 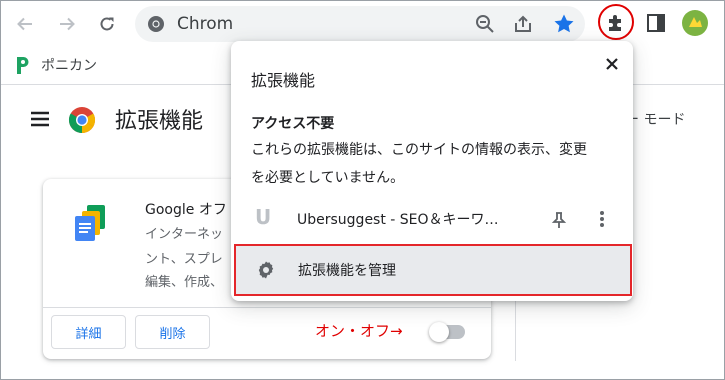 I want to click on on-off-annotation: オン・オフ→, so click(x=359, y=331).